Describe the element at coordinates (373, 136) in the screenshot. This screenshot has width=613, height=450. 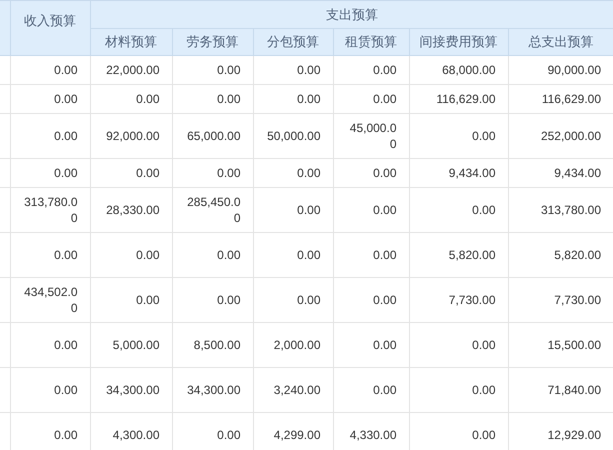
I see `table-cell: 45,000.00` at that location.